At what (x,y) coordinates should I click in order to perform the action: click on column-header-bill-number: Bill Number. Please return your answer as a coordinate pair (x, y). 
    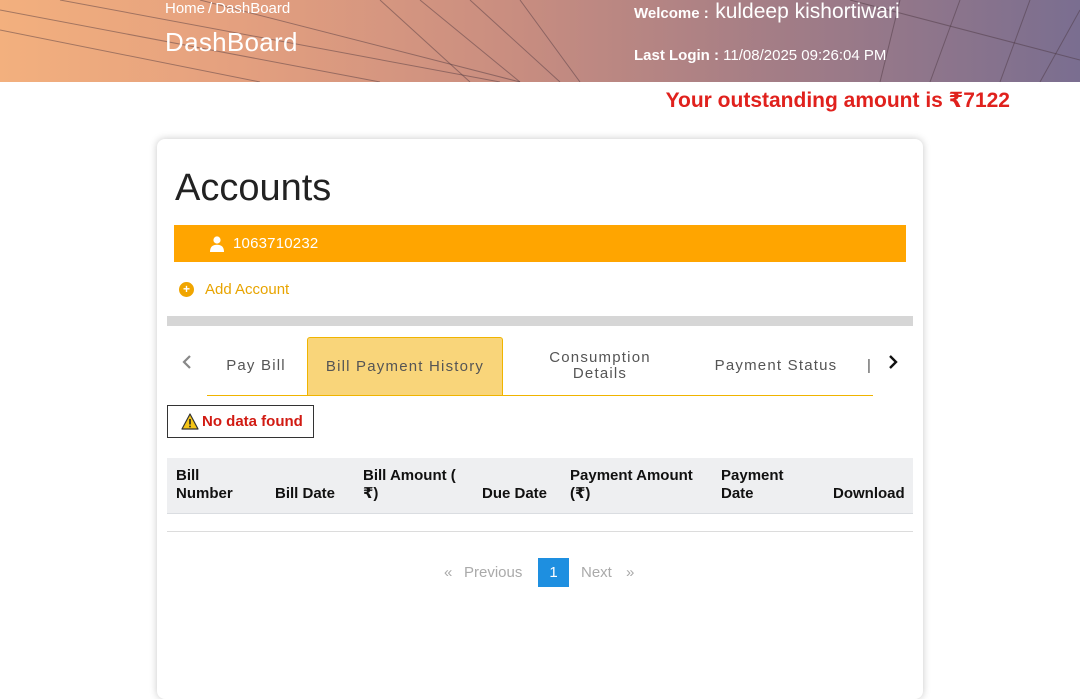
    Looking at the image, I should click on (204, 484).